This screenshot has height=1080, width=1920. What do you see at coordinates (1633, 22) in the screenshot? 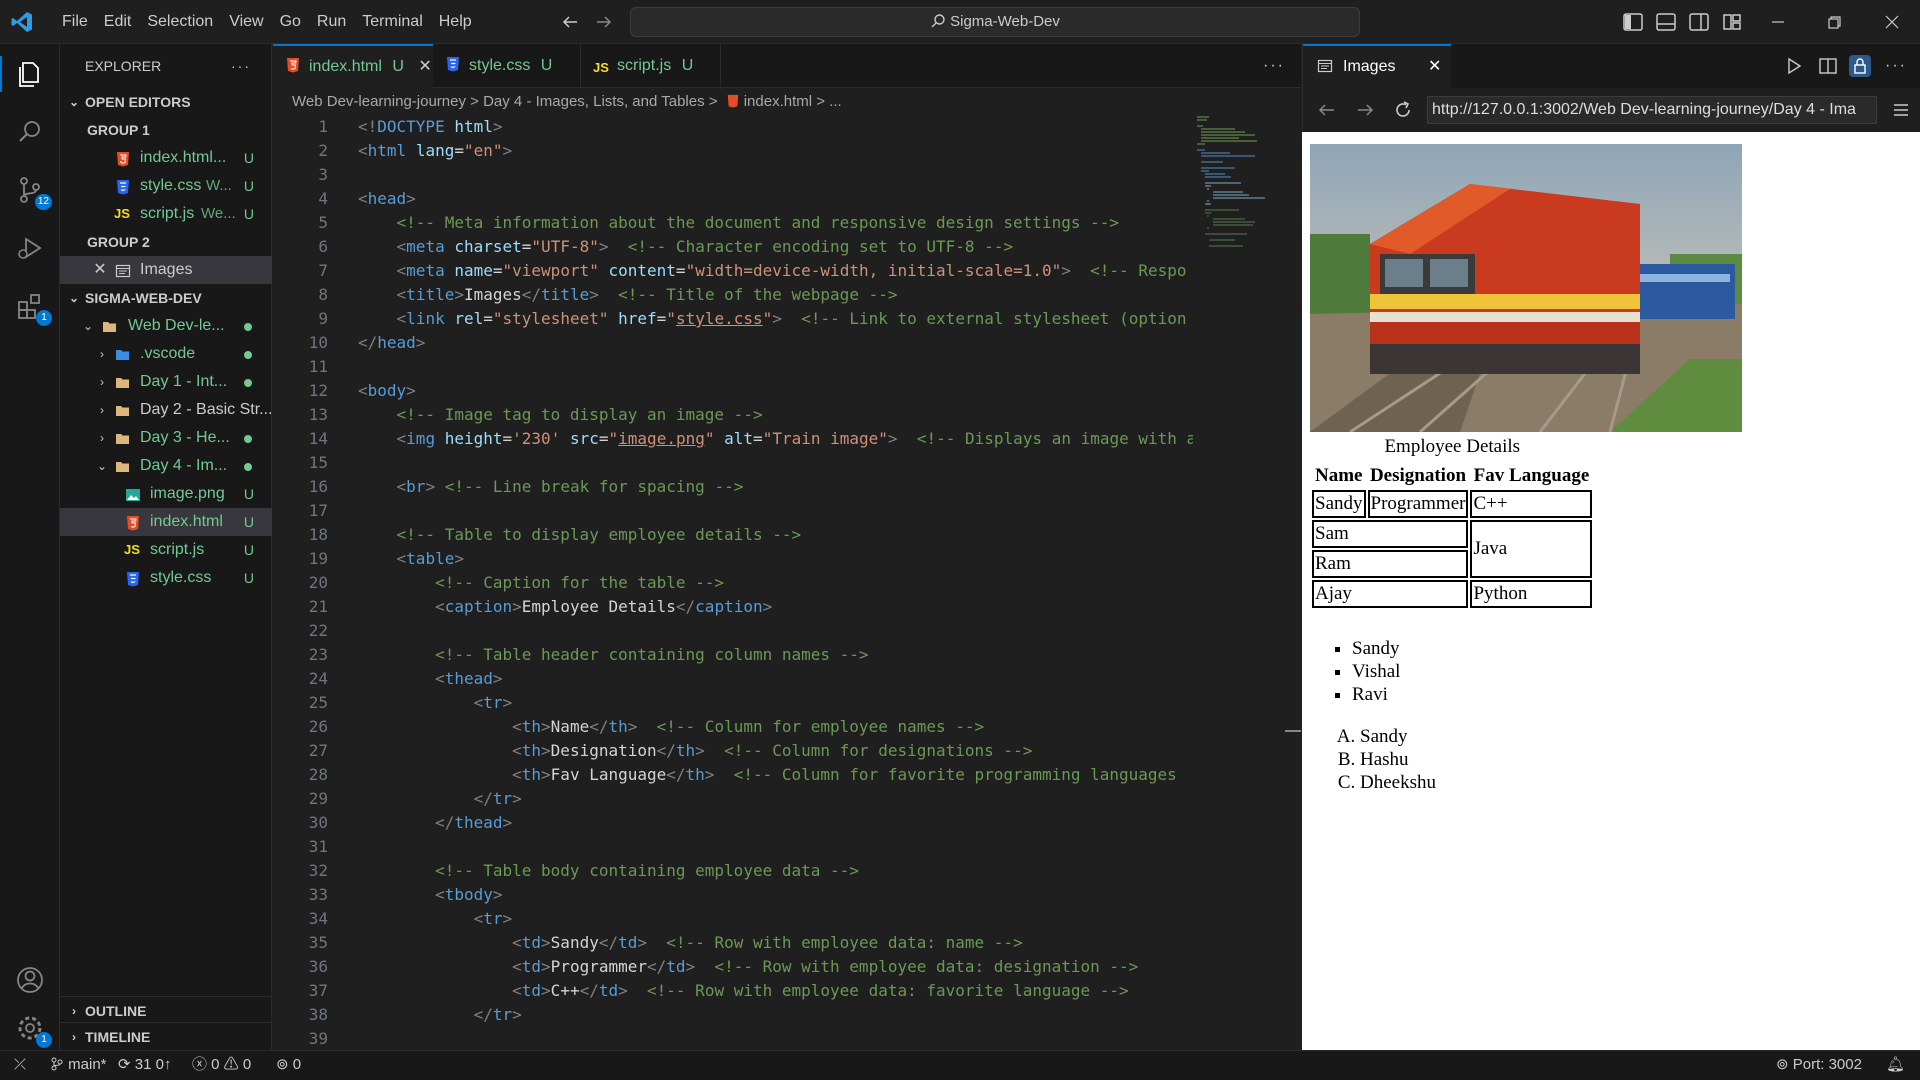
I see `toggle-primary-sidebar-icon` at bounding box center [1633, 22].